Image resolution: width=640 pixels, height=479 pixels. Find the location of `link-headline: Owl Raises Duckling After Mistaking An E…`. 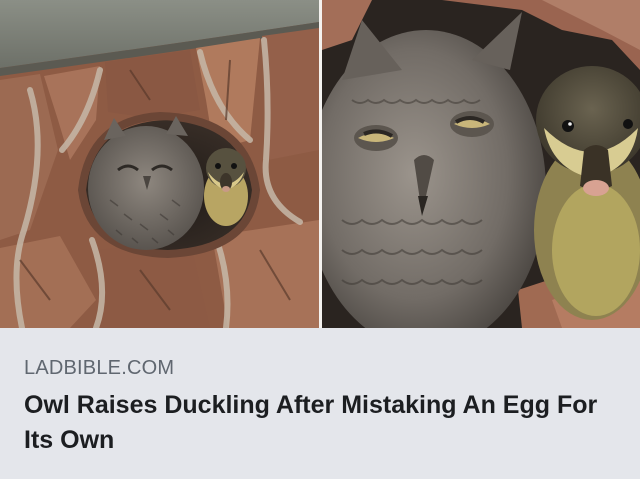

link-headline: Owl Raises Duckling After Mistaking An E… is located at coordinates (320, 423).